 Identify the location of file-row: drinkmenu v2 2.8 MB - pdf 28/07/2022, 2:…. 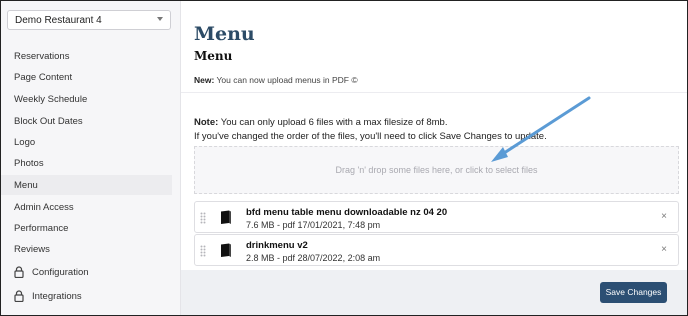
(436, 250).